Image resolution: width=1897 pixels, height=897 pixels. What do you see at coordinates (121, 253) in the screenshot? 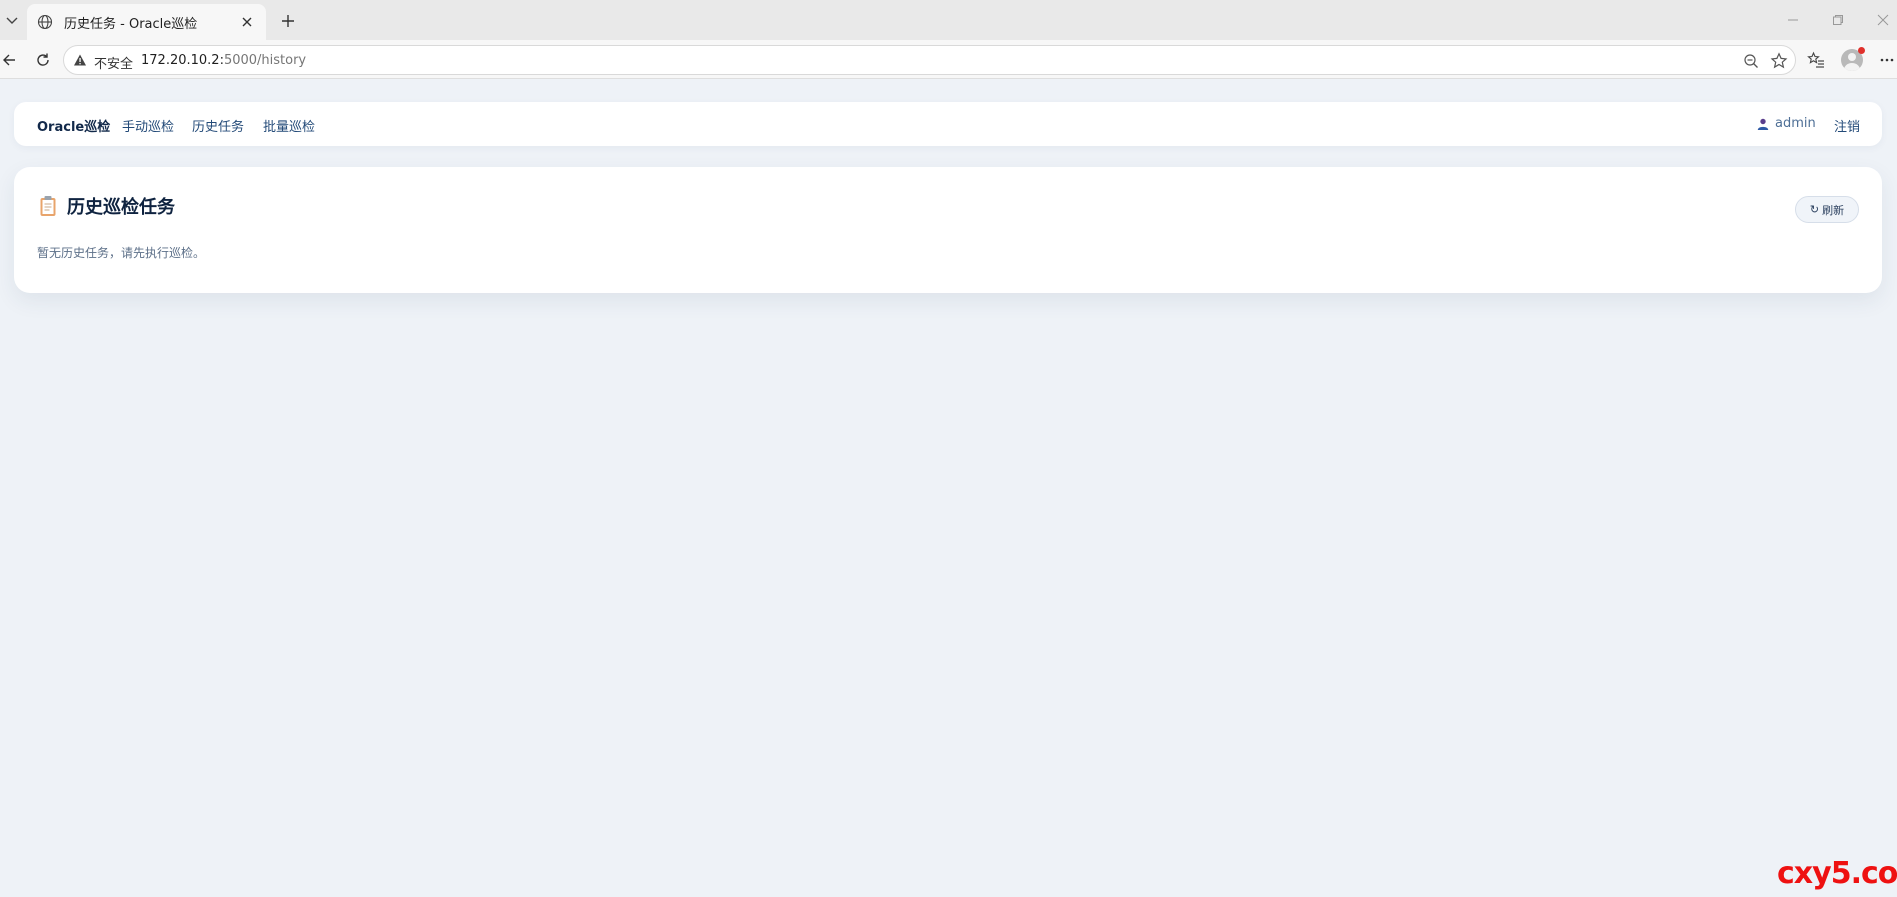
I see `empty-state-message: 暂无历史任务，请先执行巡检。` at bounding box center [121, 253].